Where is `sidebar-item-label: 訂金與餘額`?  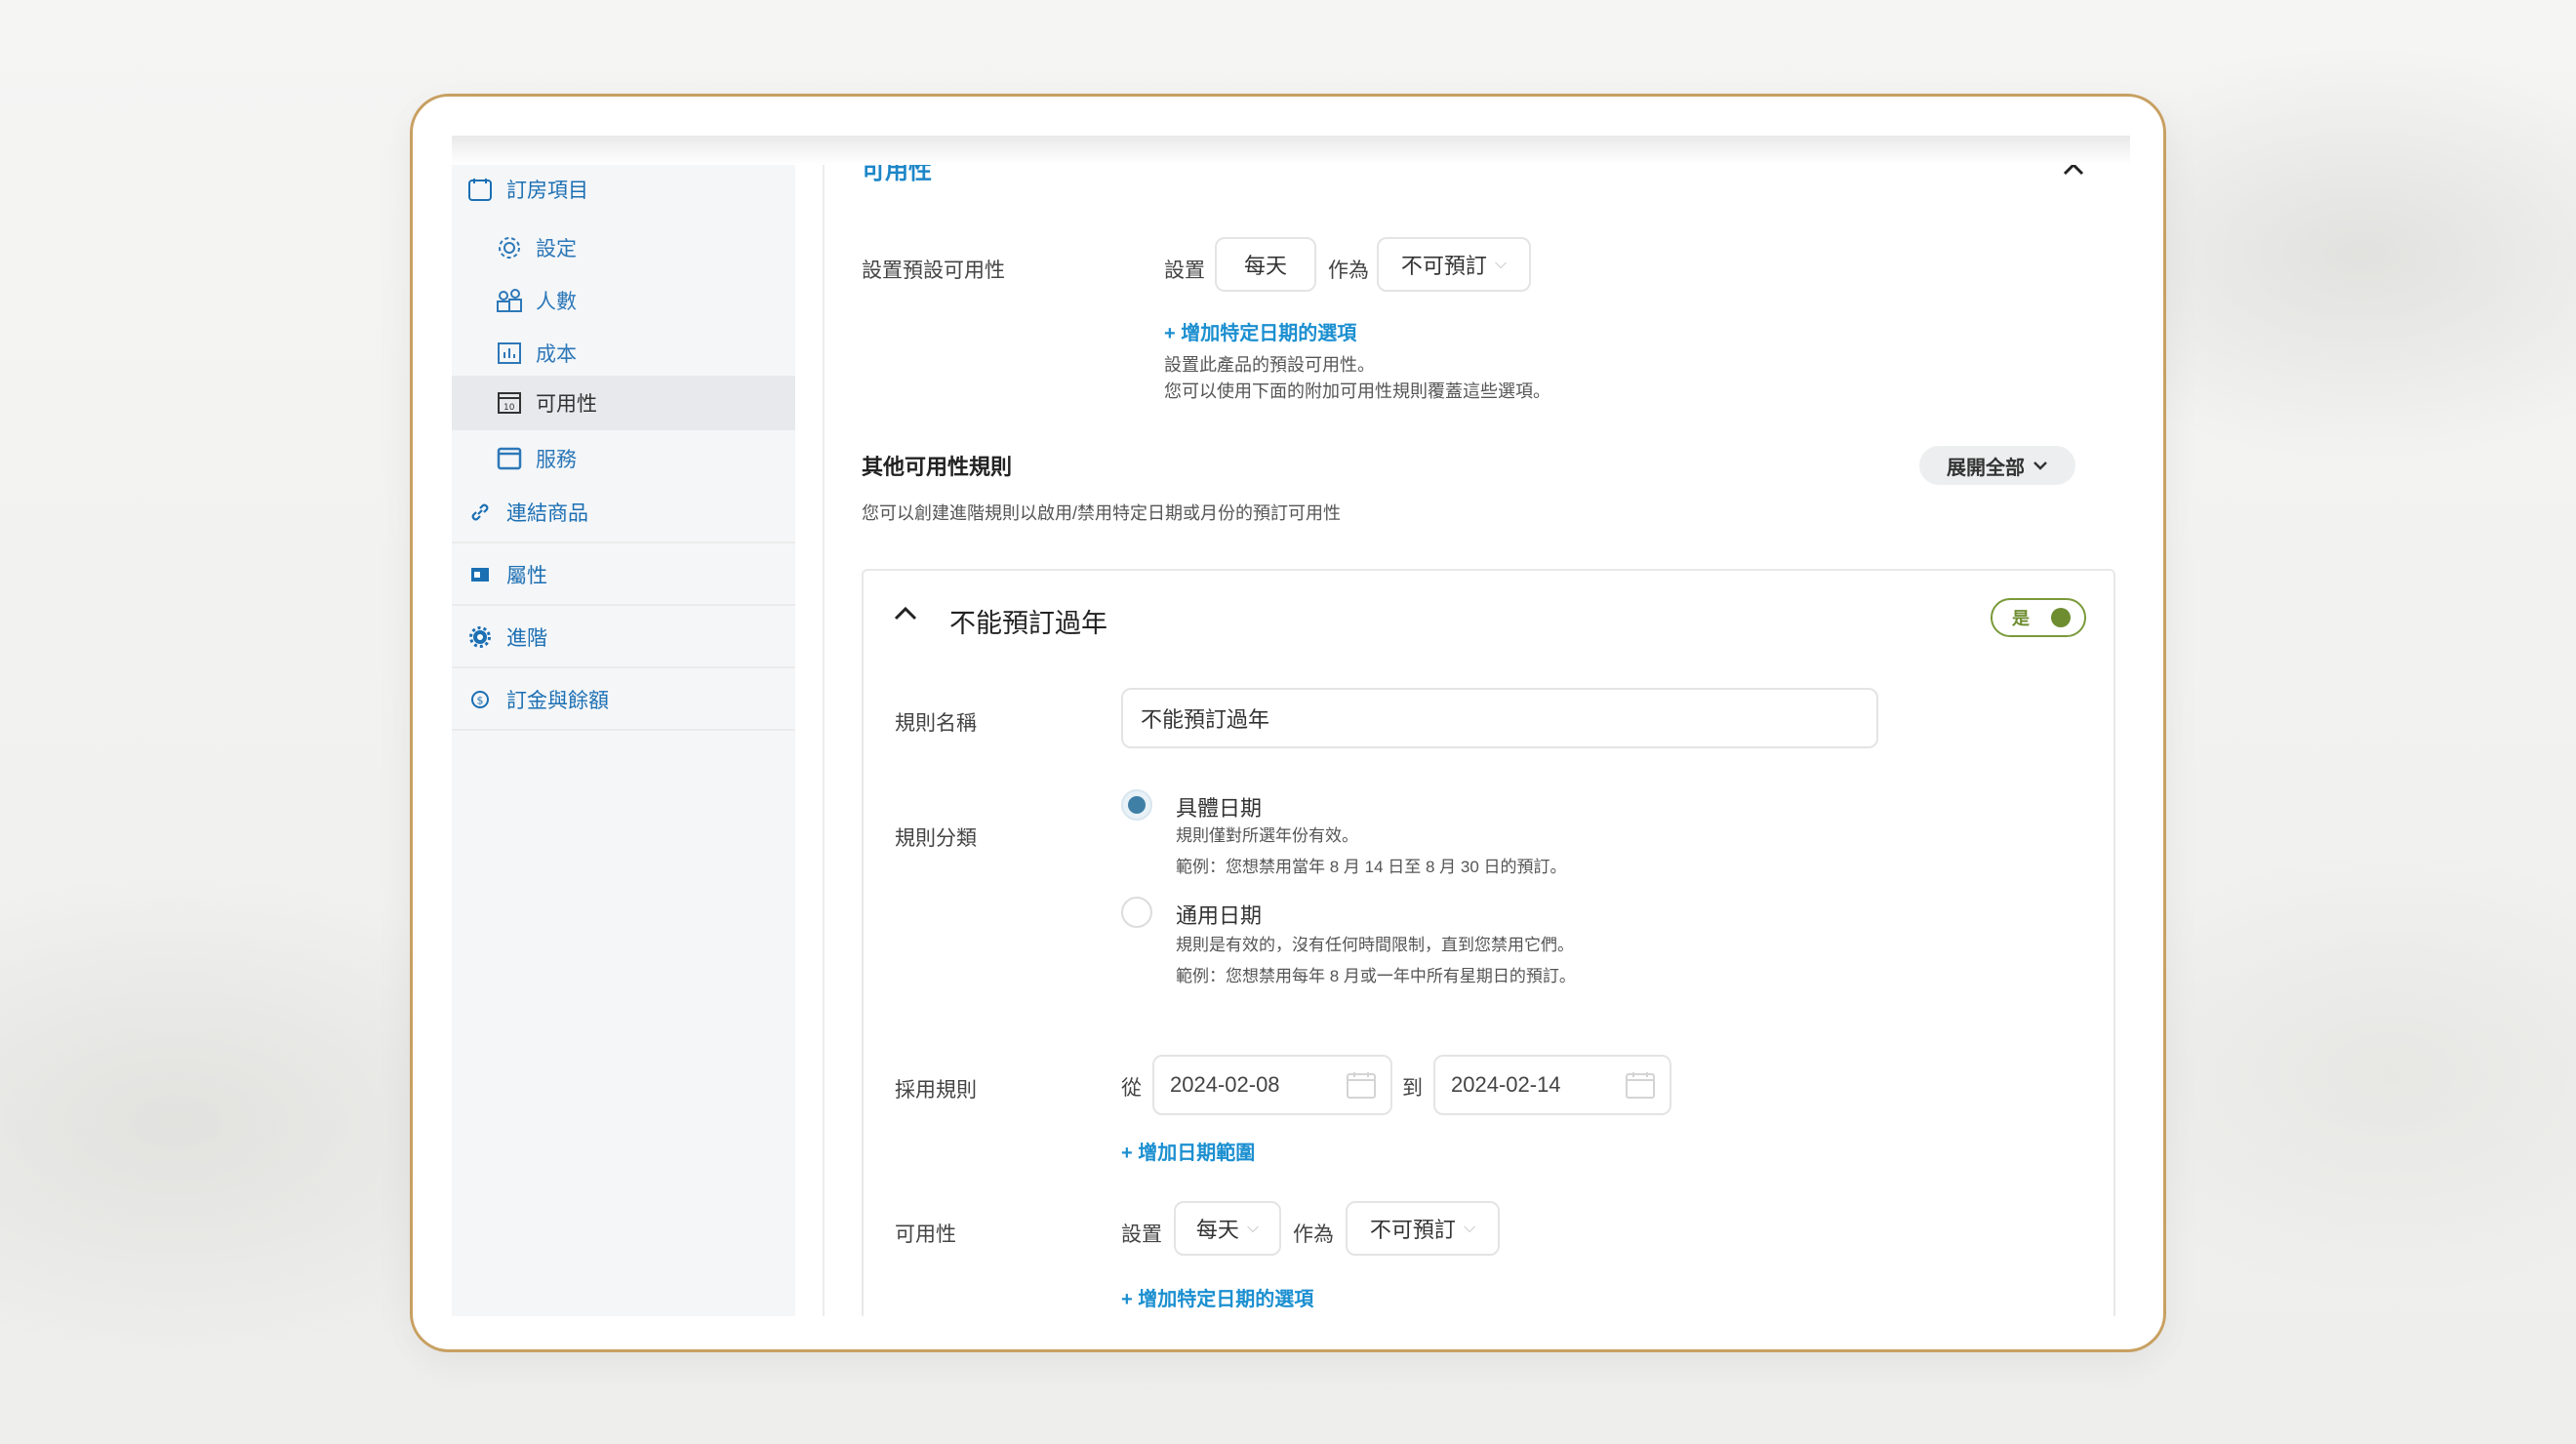
sidebar-item-label: 訂金與餘額 is located at coordinates (557, 701).